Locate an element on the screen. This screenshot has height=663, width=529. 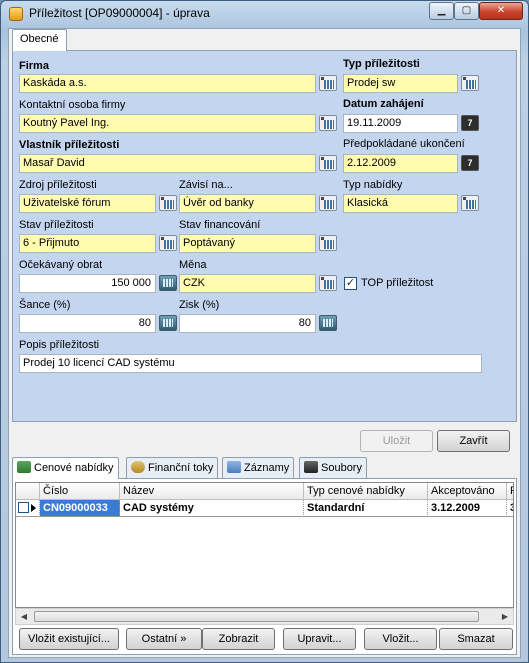
show-button: Zobrazit is located at coordinates (238, 639).